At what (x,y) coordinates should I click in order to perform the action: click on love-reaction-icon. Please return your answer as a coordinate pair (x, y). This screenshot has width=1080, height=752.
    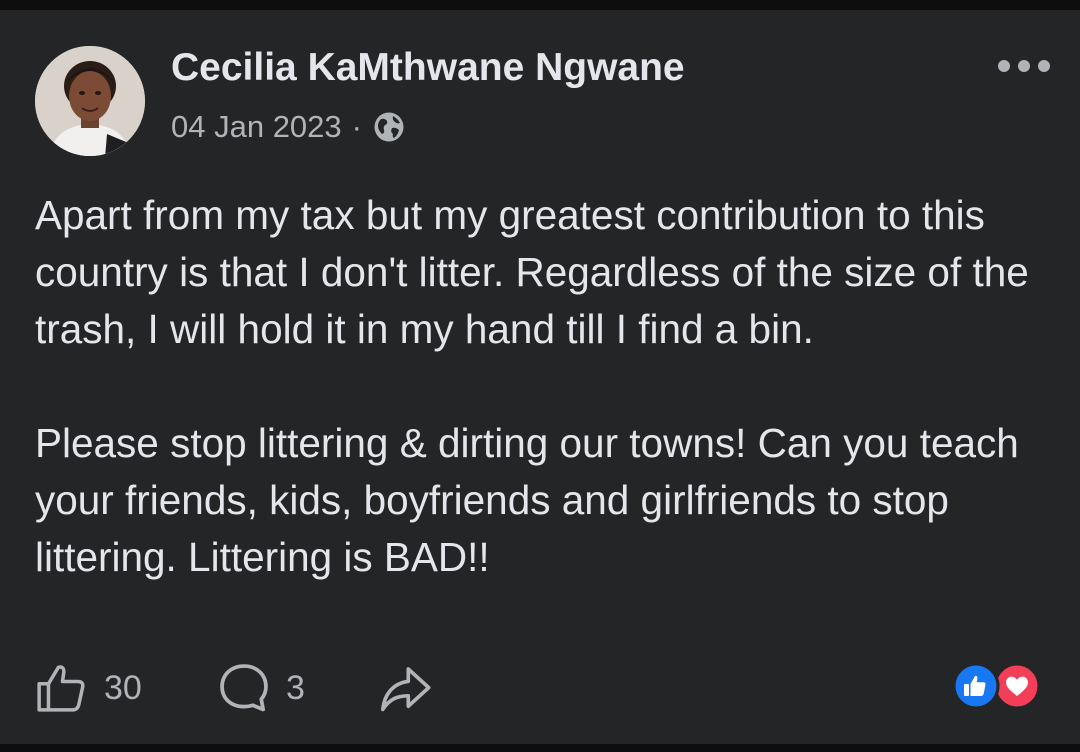
    Looking at the image, I should click on (1017, 686).